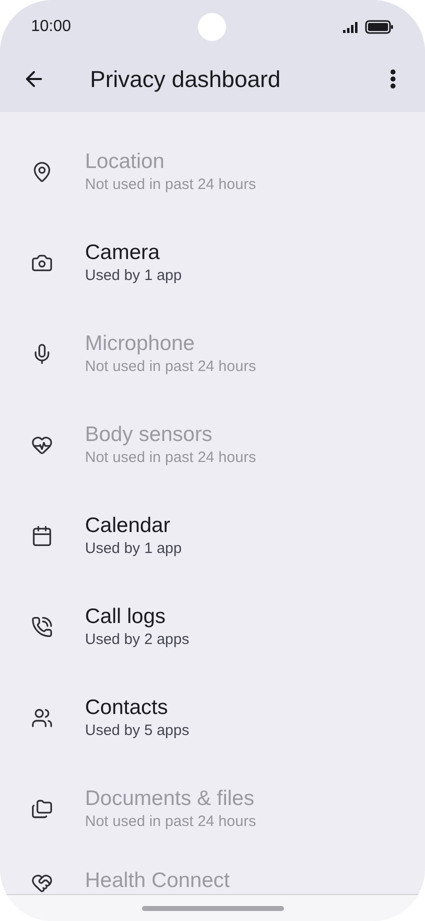 Image resolution: width=425 pixels, height=921 pixels. I want to click on item-title: Contacts, so click(127, 707).